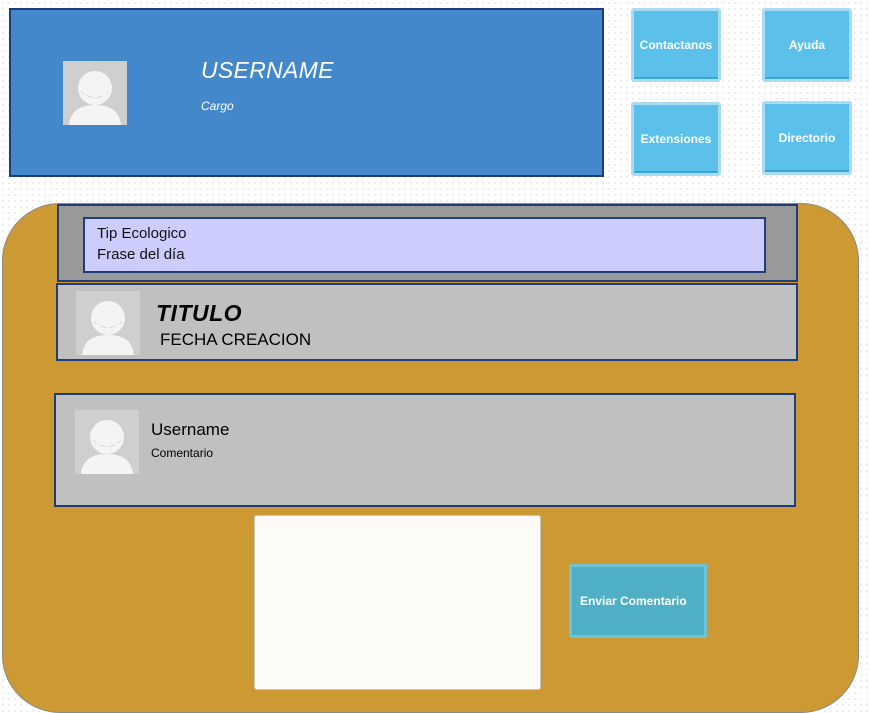 This screenshot has width=870, height=713. I want to click on profile-cargo: Cargo, so click(217, 106).